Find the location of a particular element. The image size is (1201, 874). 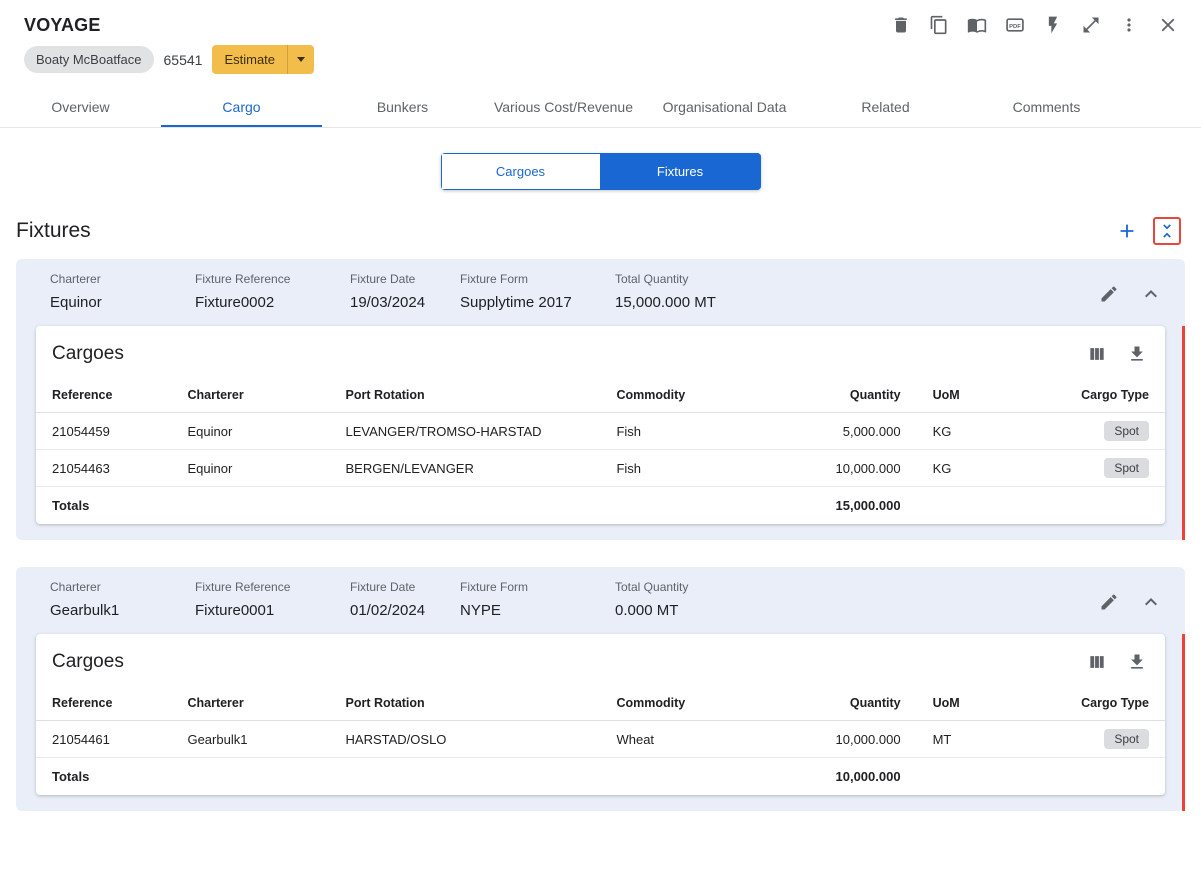

copy-icon is located at coordinates (939, 25).